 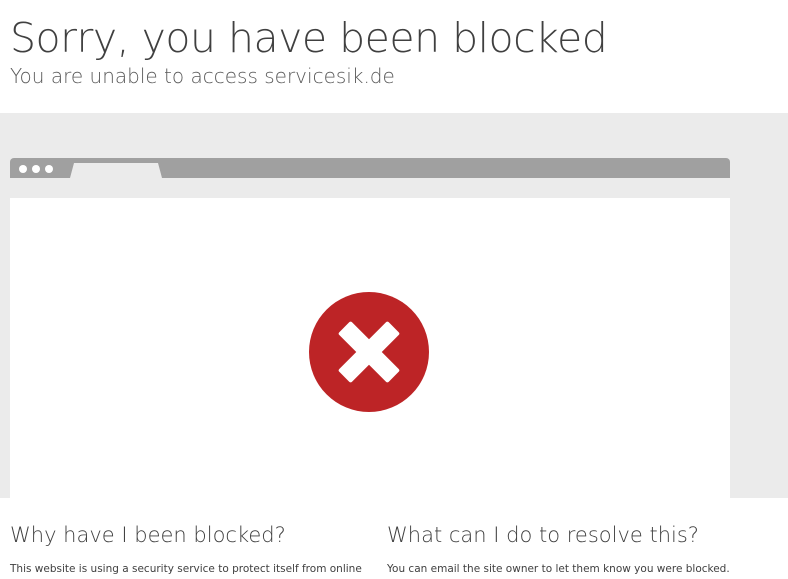 What do you see at coordinates (309, 38) in the screenshot?
I see `page-title: Sorry, you have been blocked` at bounding box center [309, 38].